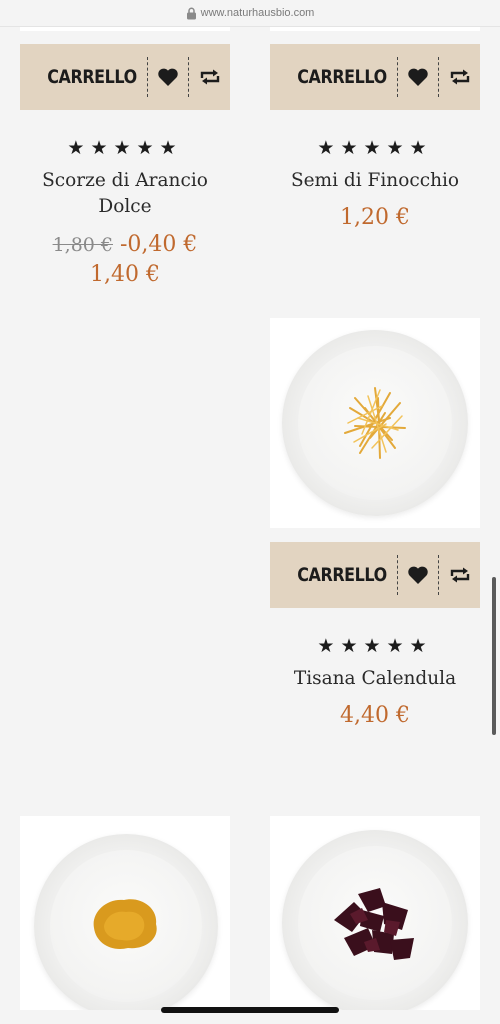 This screenshot has height=1024, width=500. I want to click on product-image-ibisco, so click(375, 913).